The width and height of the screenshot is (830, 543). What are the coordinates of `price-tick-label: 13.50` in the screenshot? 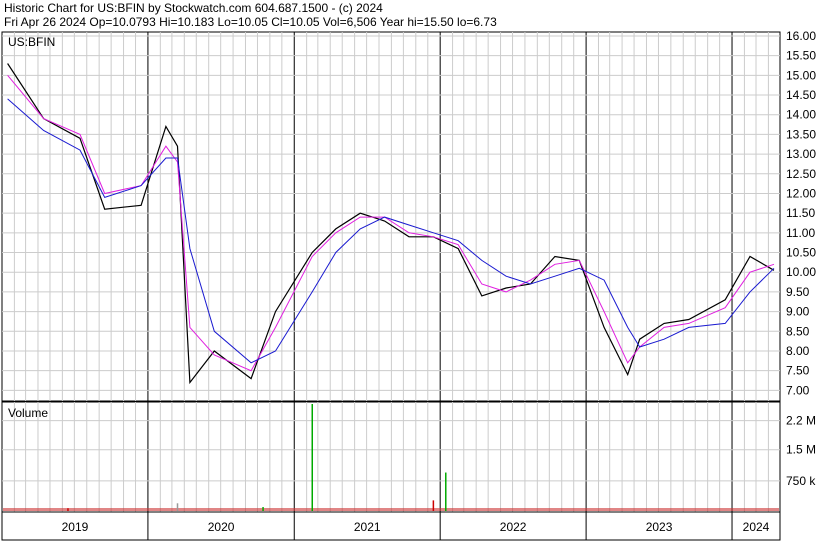 It's located at (801, 134).